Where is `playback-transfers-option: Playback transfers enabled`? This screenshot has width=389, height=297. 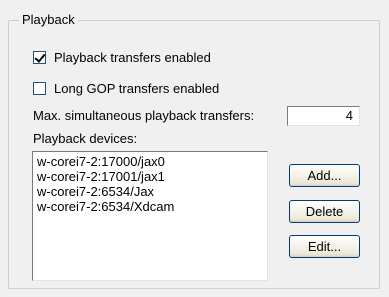 playback-transfers-option: Playback transfers enabled is located at coordinates (122, 57).